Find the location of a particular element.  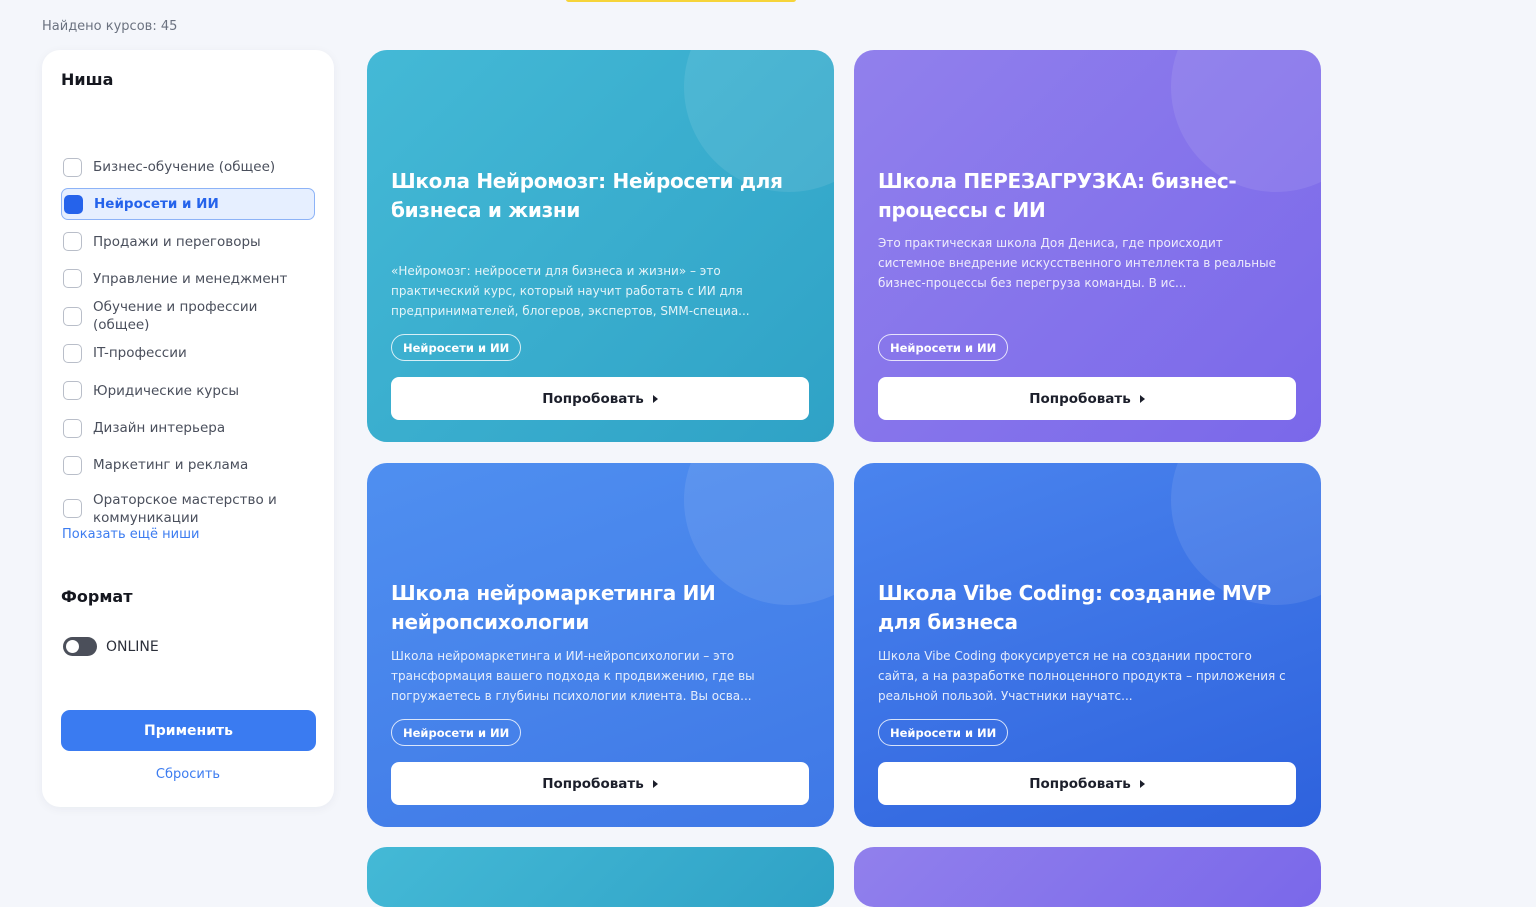

niche-item-ai: Нейросети и ИИ is located at coordinates (188, 204).